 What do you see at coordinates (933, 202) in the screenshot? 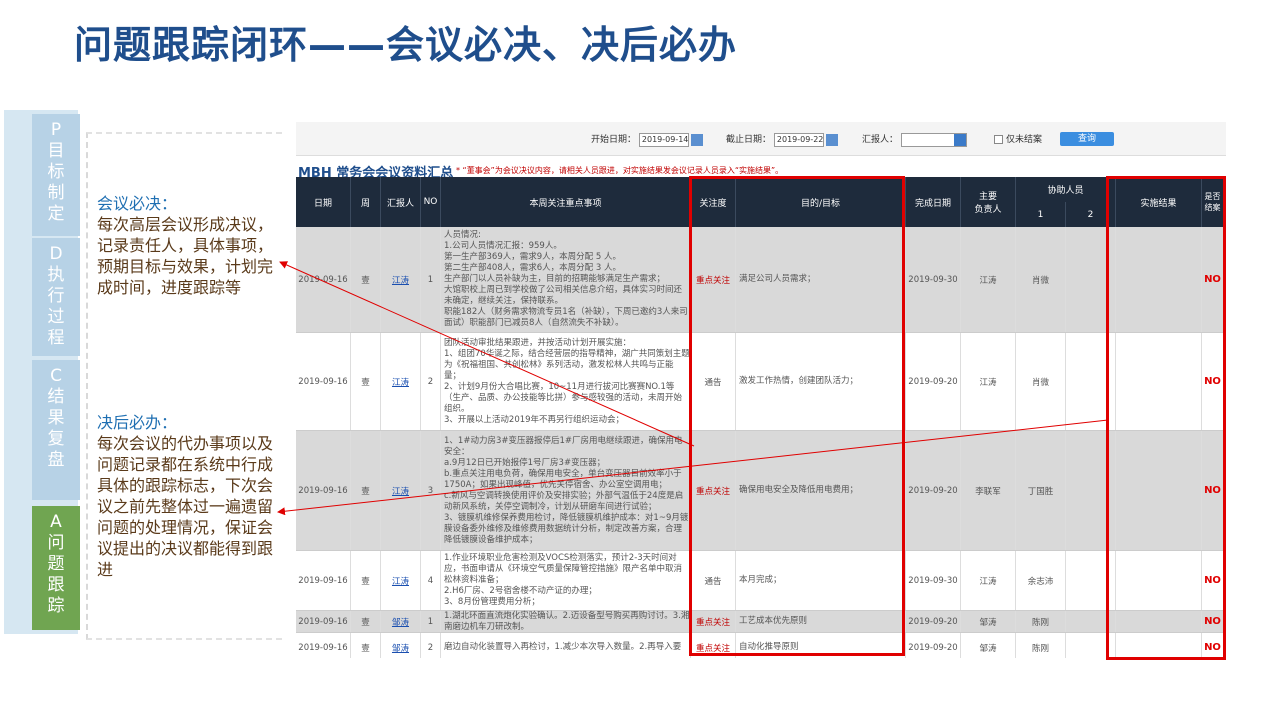
I see `col-finish: 完成日期` at bounding box center [933, 202].